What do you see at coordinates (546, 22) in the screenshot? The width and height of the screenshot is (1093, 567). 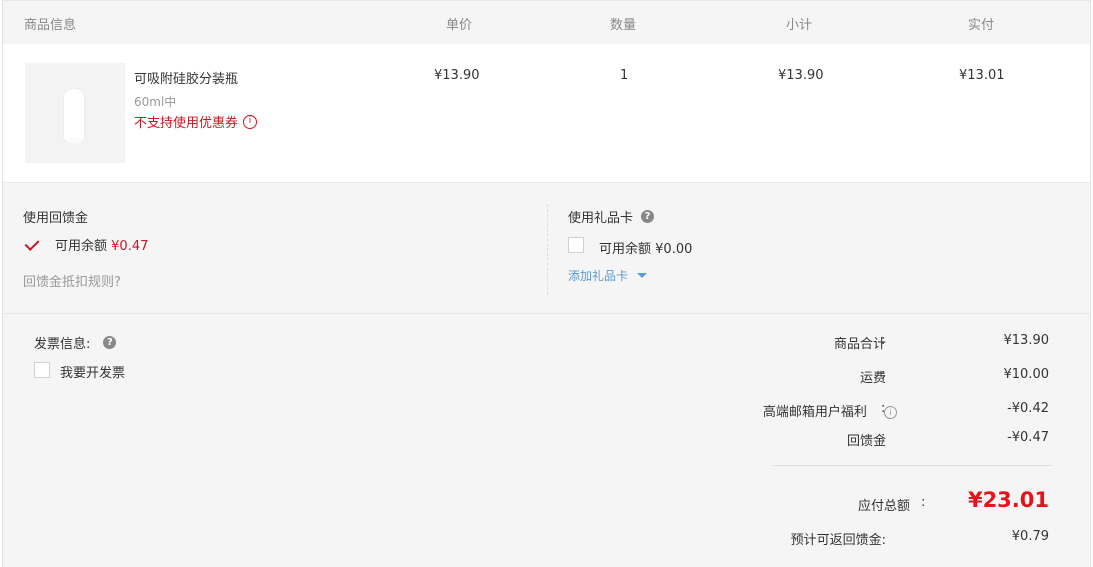 I see `table-header: 商品信息 单价 数量 小计 实付` at bounding box center [546, 22].